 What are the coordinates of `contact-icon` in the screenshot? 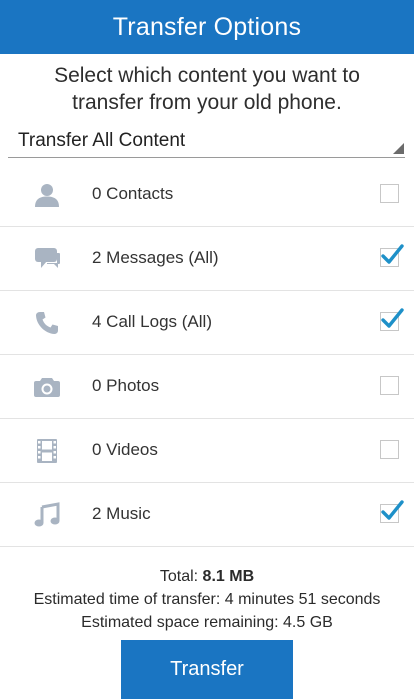 It's located at (47, 195).